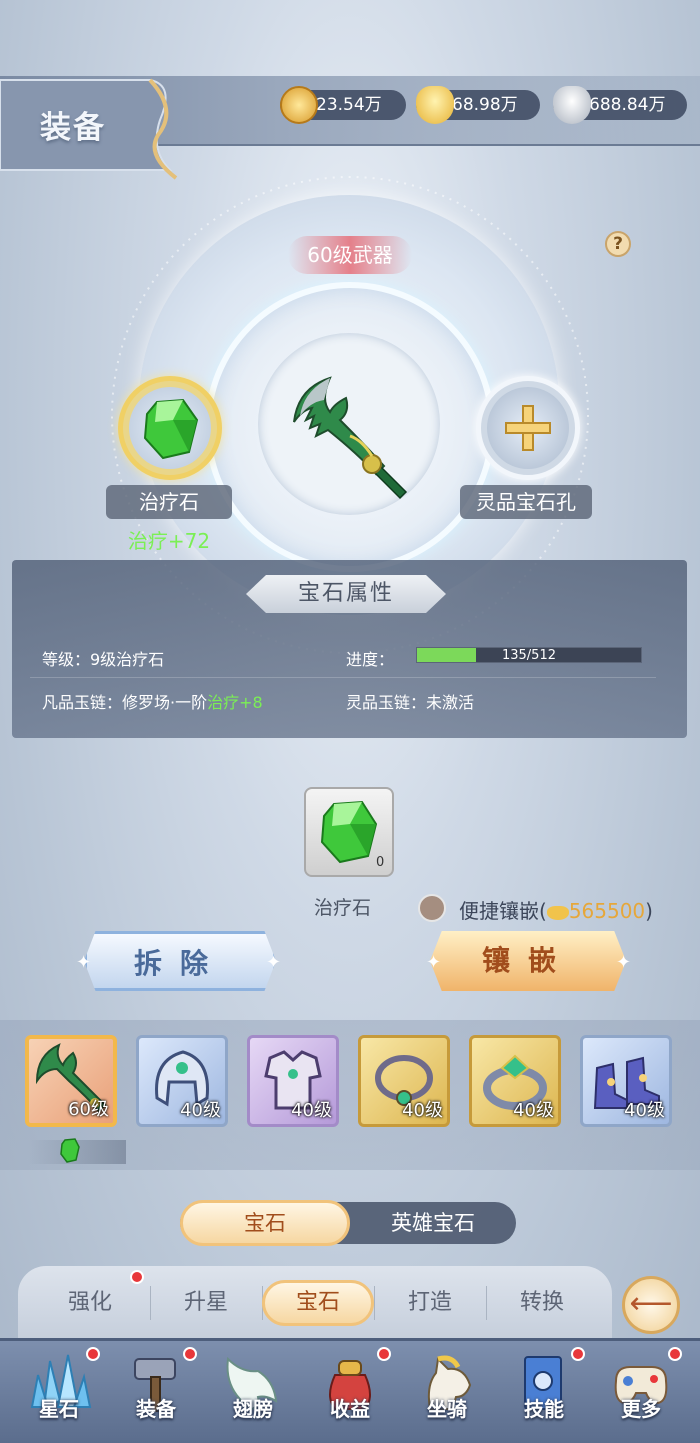  Describe the element at coordinates (433, 1223) in the screenshot. I see `tab-hero-gem: 英雄宝石` at that location.